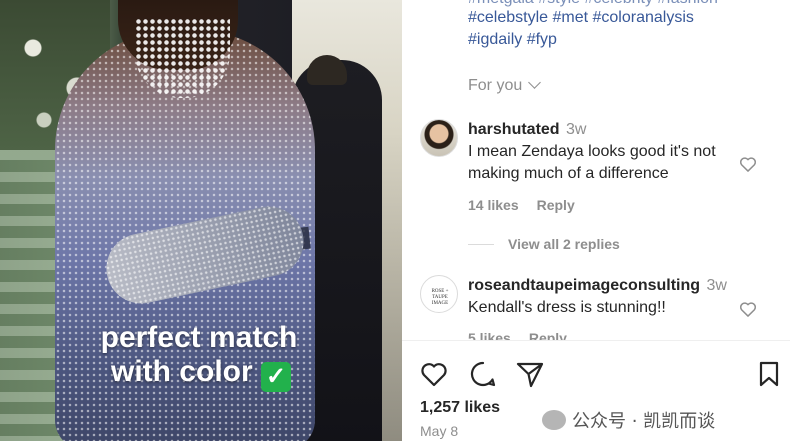 The image size is (790, 441). I want to click on avatar: ROSE + TAUPE IMAGE, so click(439, 294).